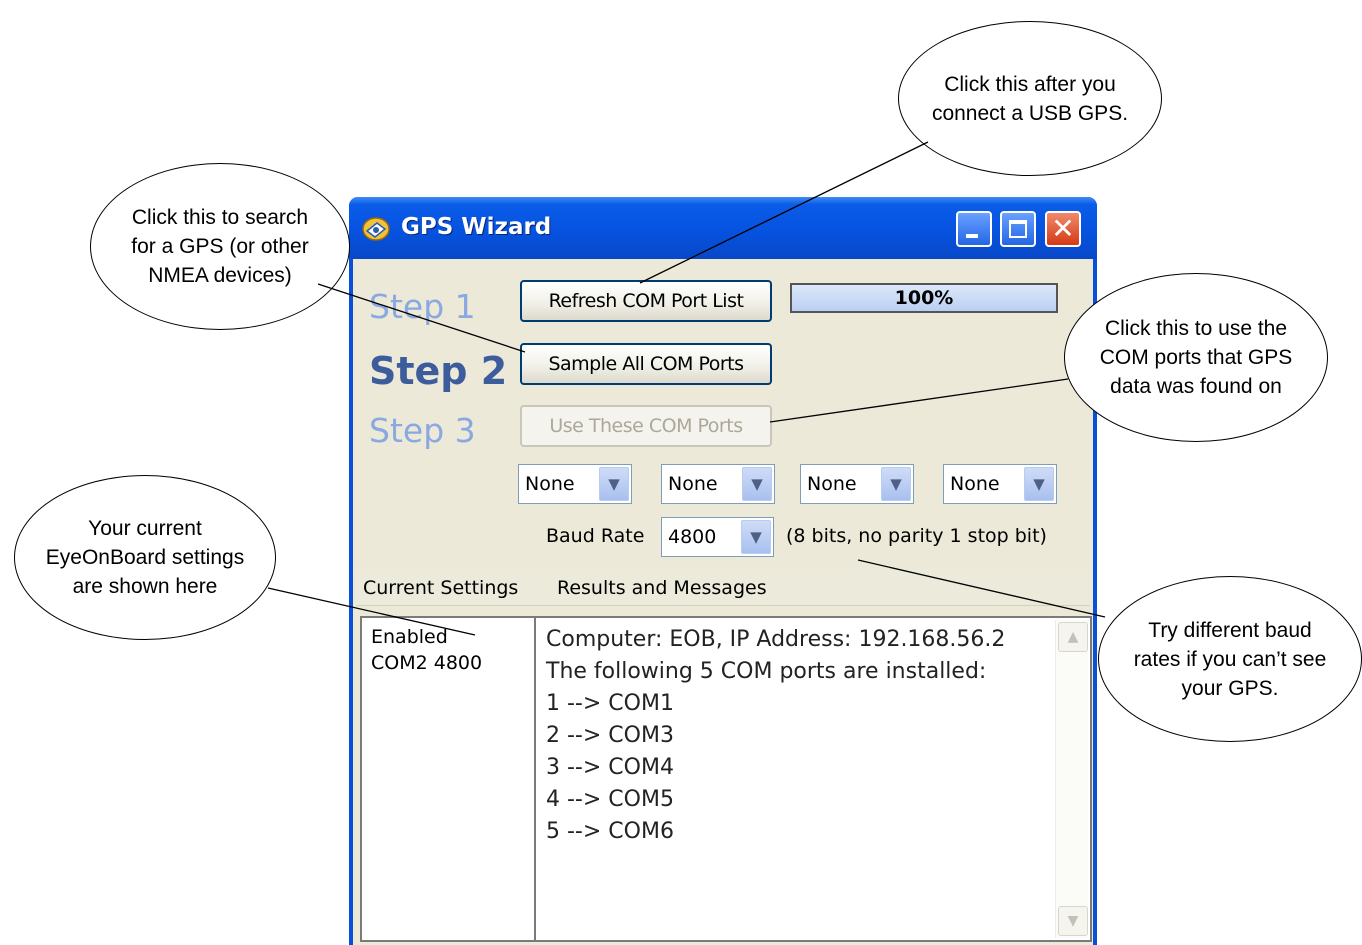  I want to click on progress-label: 100%, so click(924, 298).